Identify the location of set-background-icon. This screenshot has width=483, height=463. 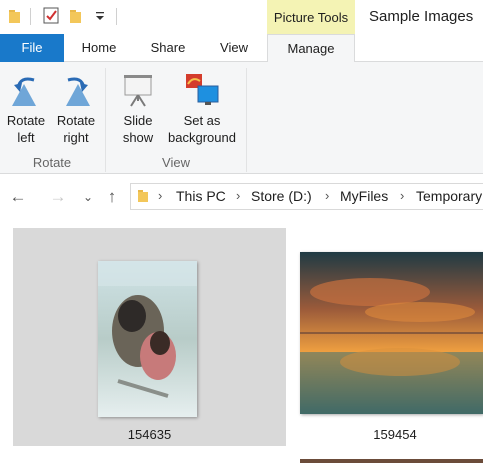
(202, 89).